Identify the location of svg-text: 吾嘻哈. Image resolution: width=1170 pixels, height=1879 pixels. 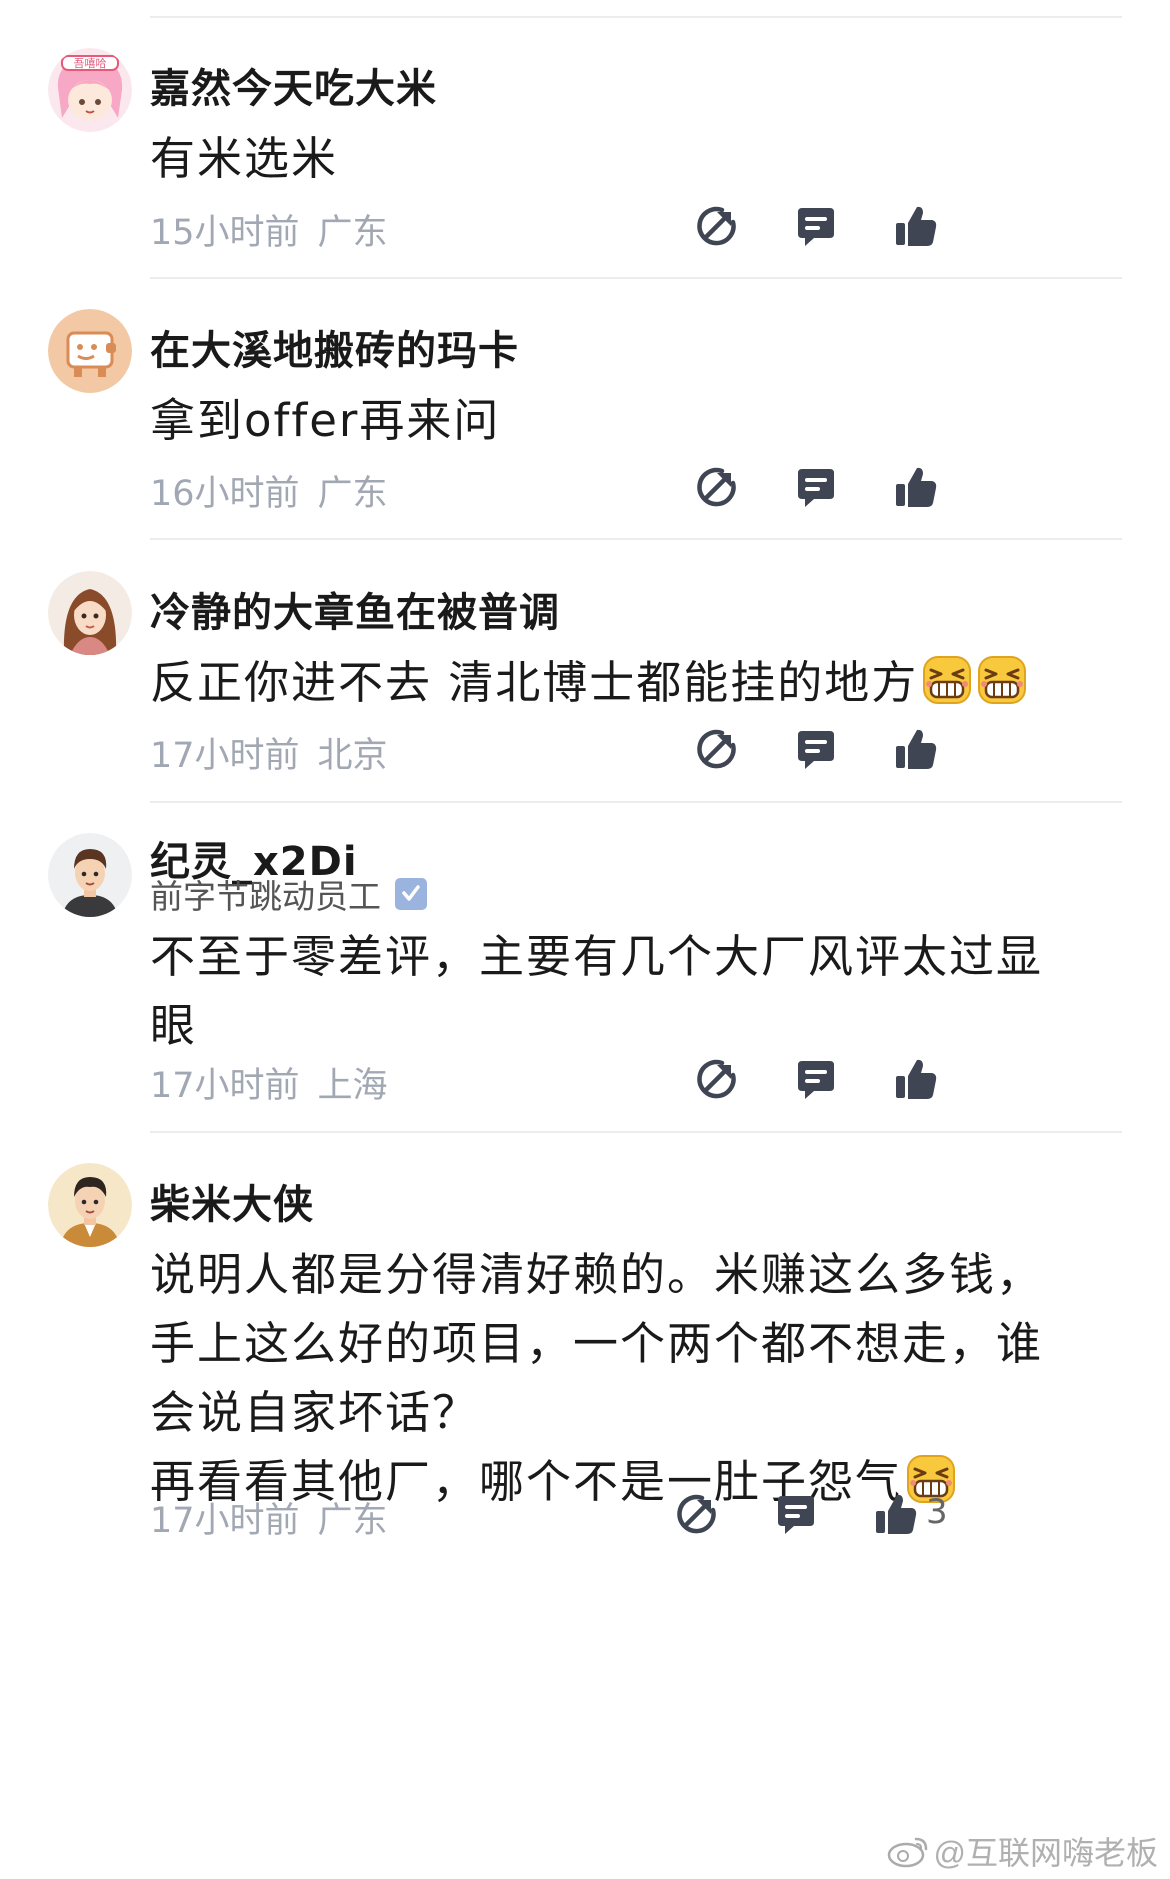
(90, 63).